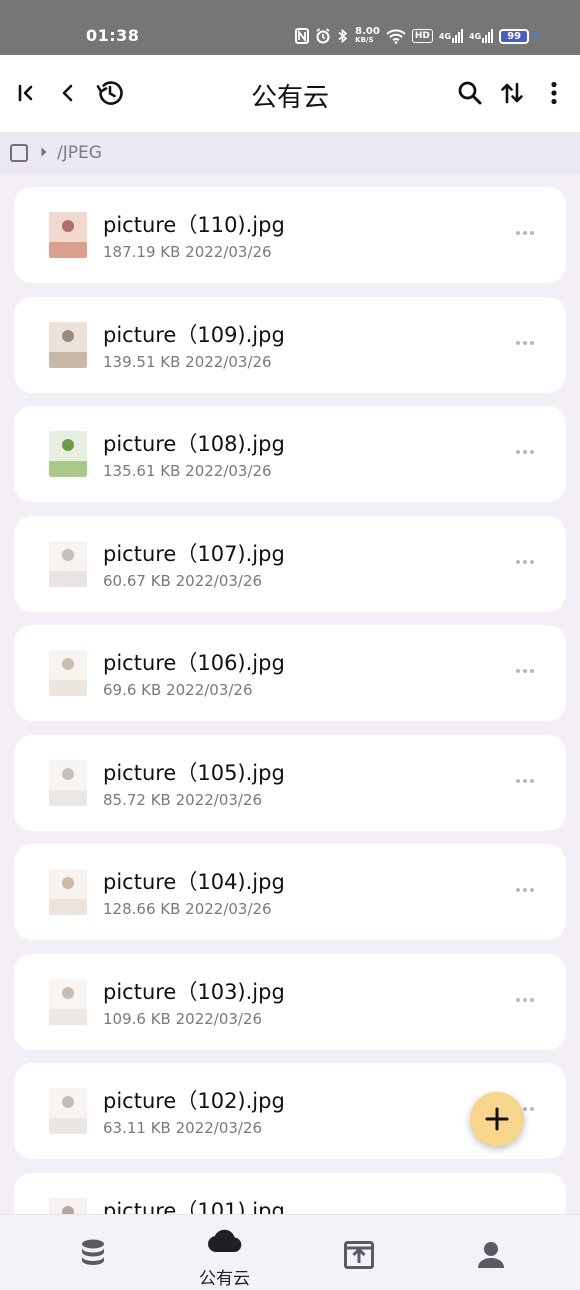 Image resolution: width=580 pixels, height=1290 pixels. What do you see at coordinates (194, 772) in the screenshot?
I see `file-name: picture（105).jpg` at bounding box center [194, 772].